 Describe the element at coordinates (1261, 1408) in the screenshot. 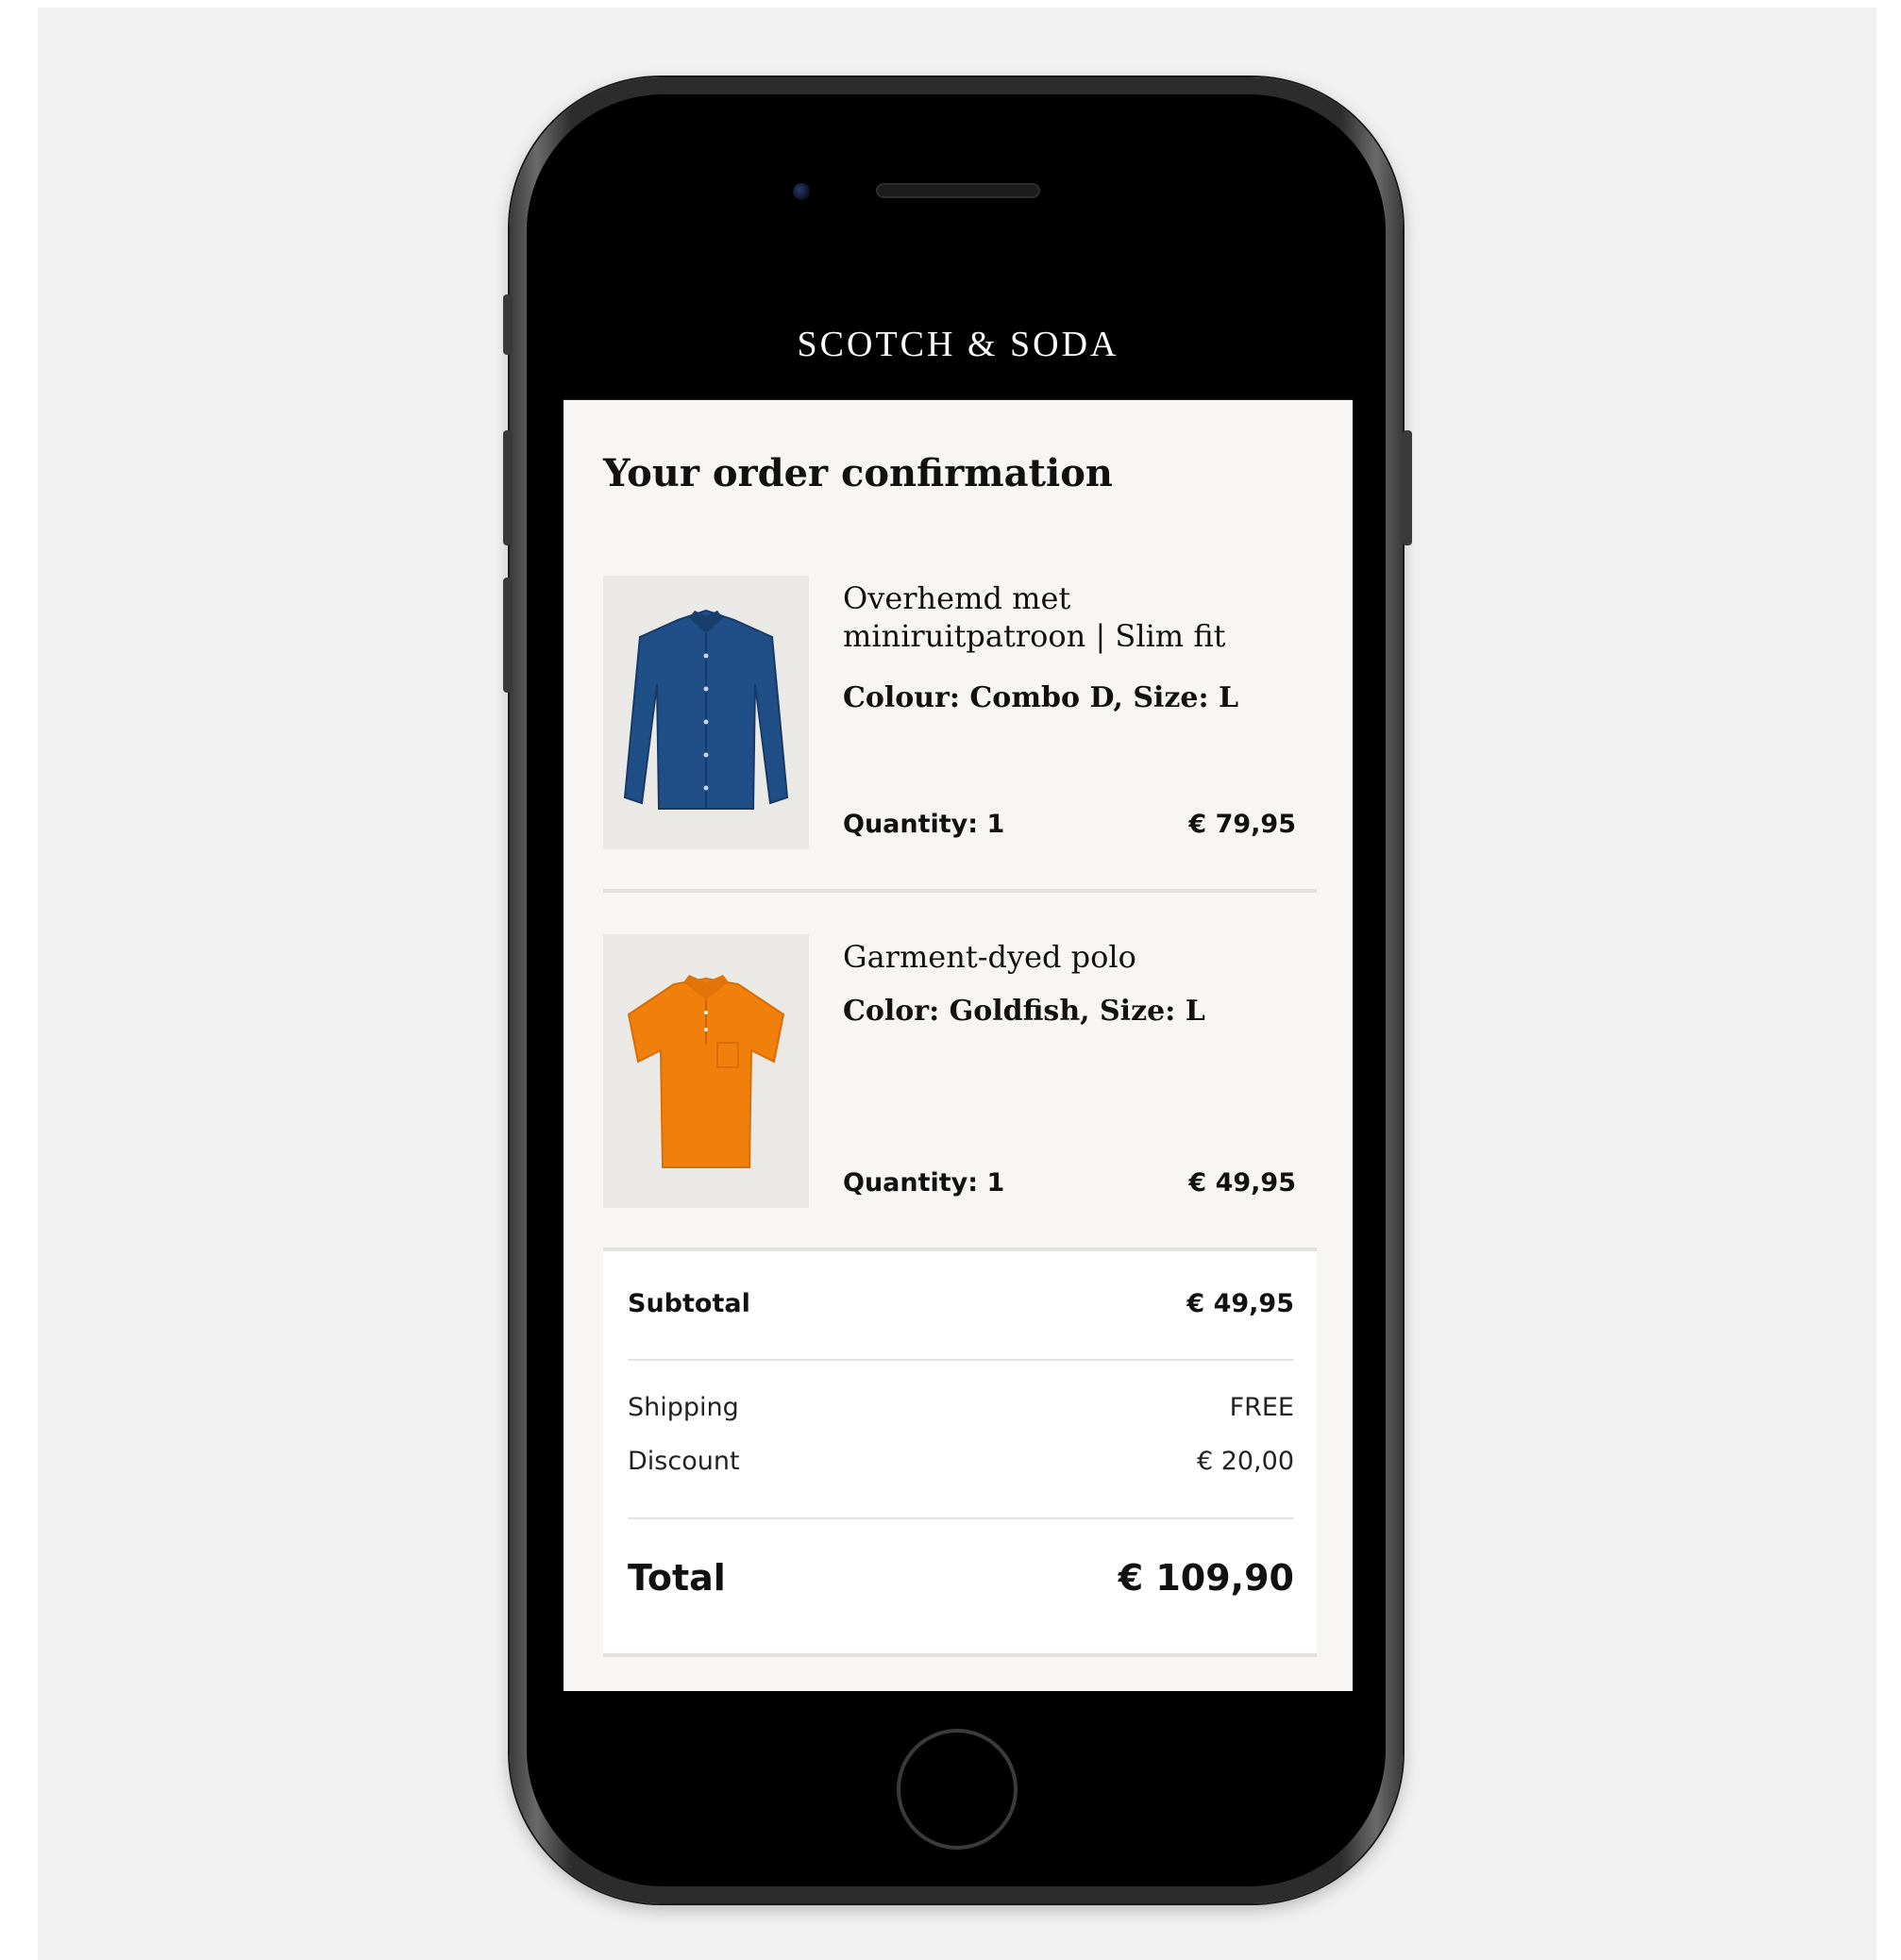

I see `shipping-value: FREE` at that location.